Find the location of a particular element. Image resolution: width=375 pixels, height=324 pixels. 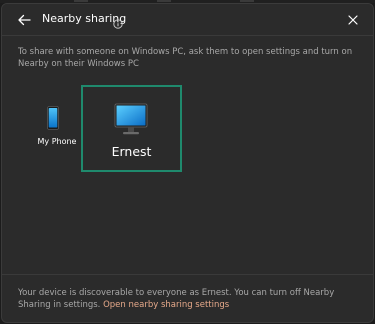

device-ernest: Ernest is located at coordinates (131, 128).